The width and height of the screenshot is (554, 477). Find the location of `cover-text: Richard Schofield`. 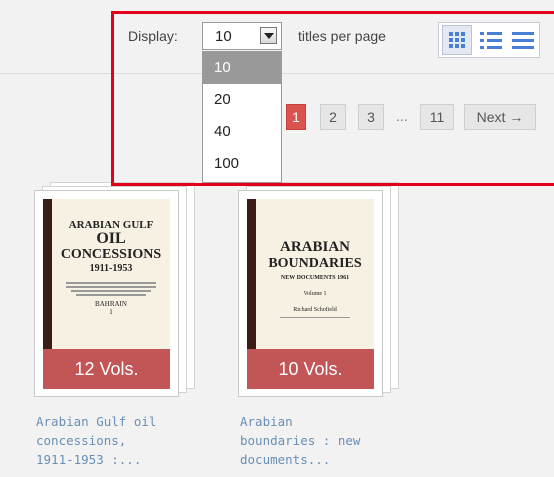

cover-text: Richard Schofield is located at coordinates (315, 310).